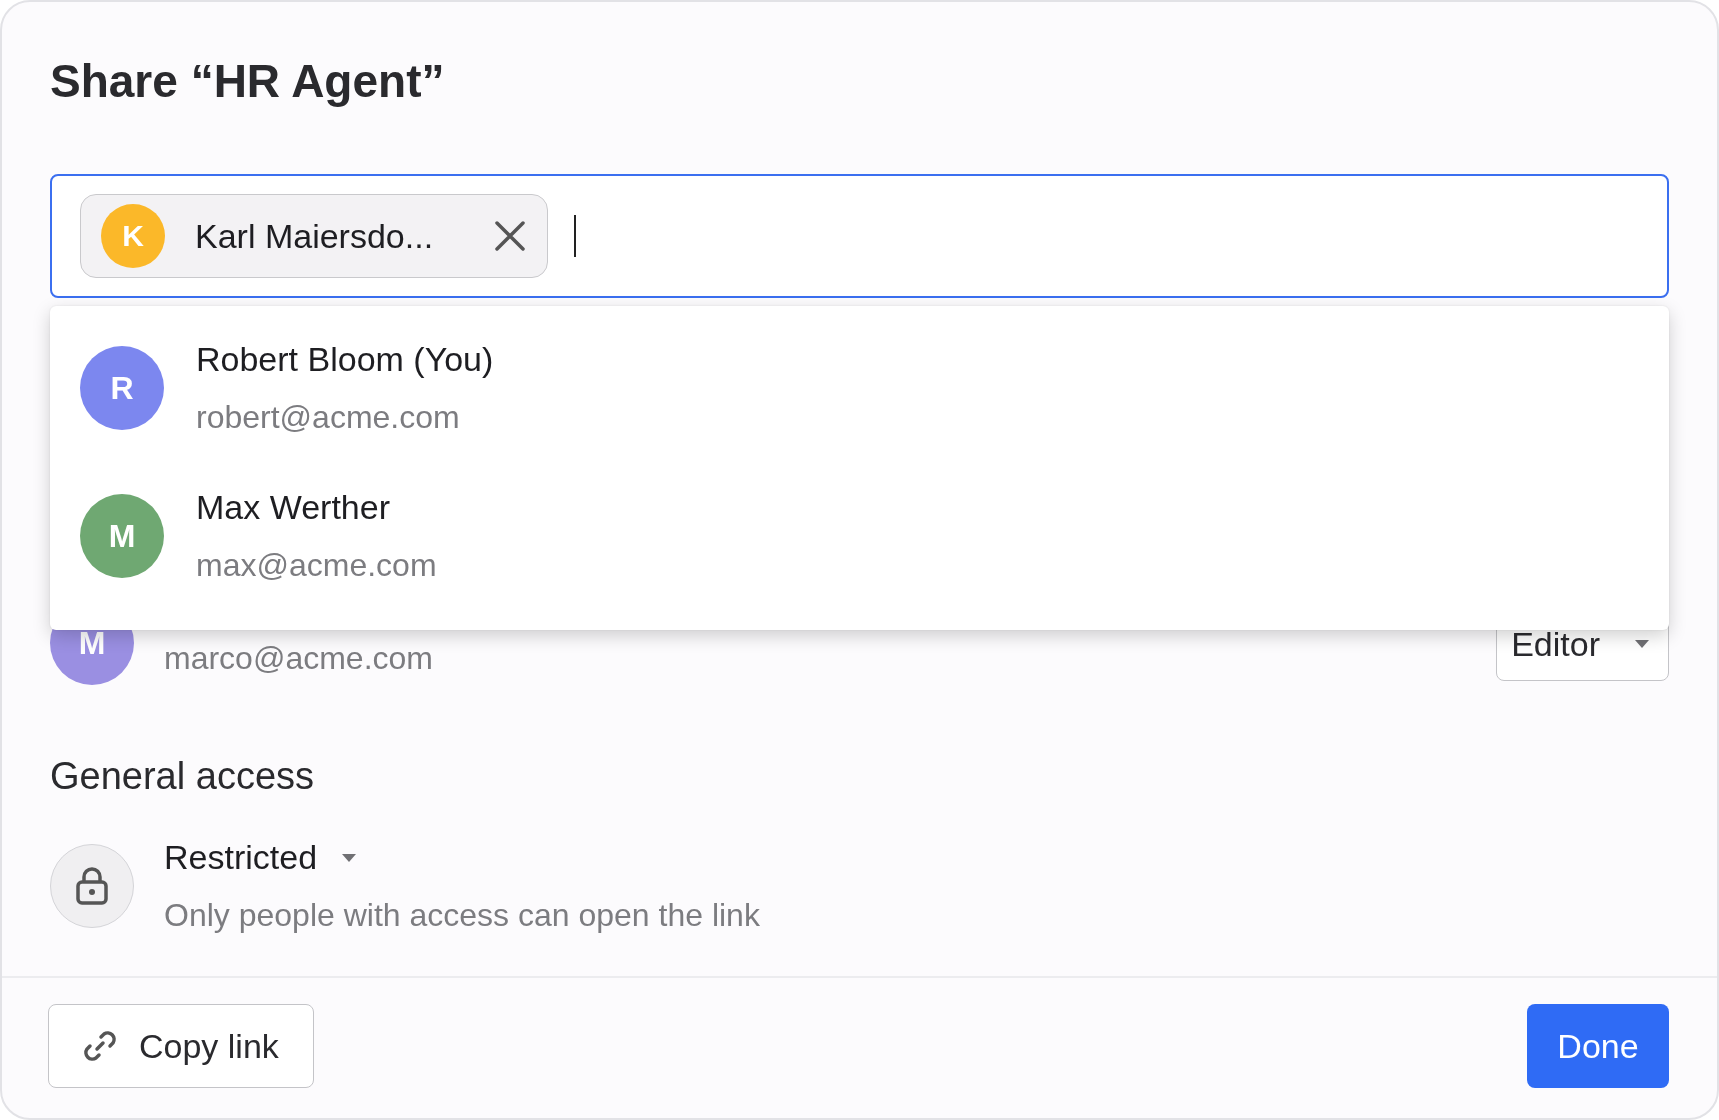  What do you see at coordinates (316, 507) in the screenshot?
I see `suggestion-name: Max Werther` at bounding box center [316, 507].